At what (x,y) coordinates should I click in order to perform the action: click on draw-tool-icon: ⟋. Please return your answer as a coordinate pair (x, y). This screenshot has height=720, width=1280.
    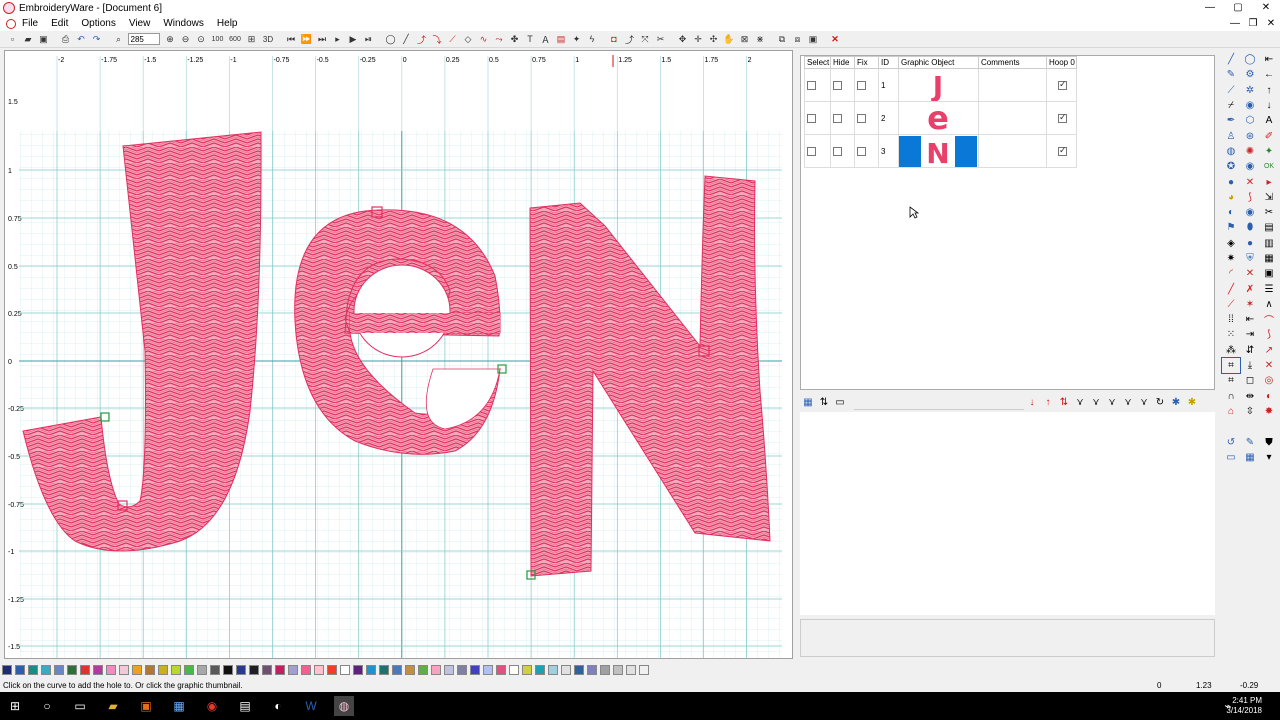
    Looking at the image, I should click on (1231, 304).